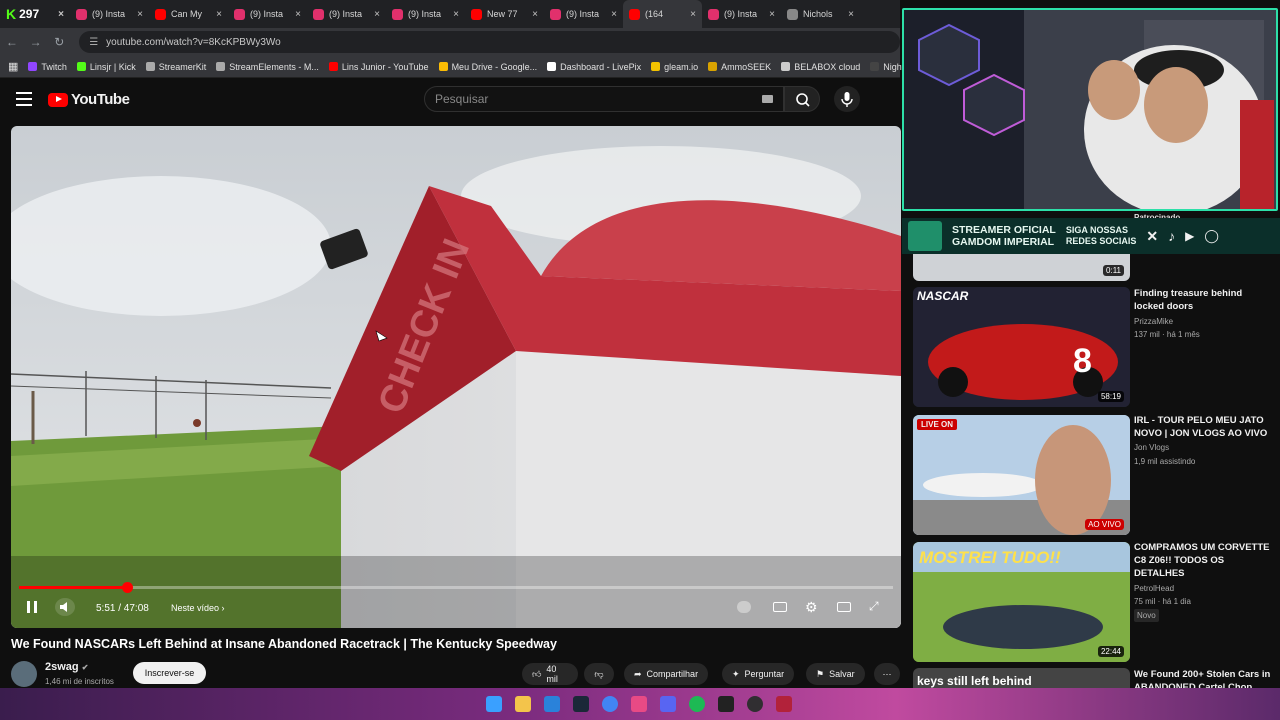 The height and width of the screenshot is (720, 1280). What do you see at coordinates (1021, 602) in the screenshot?
I see `recommendation-thumbnail: MOSTREI TUDO!! 22:44` at bounding box center [1021, 602].